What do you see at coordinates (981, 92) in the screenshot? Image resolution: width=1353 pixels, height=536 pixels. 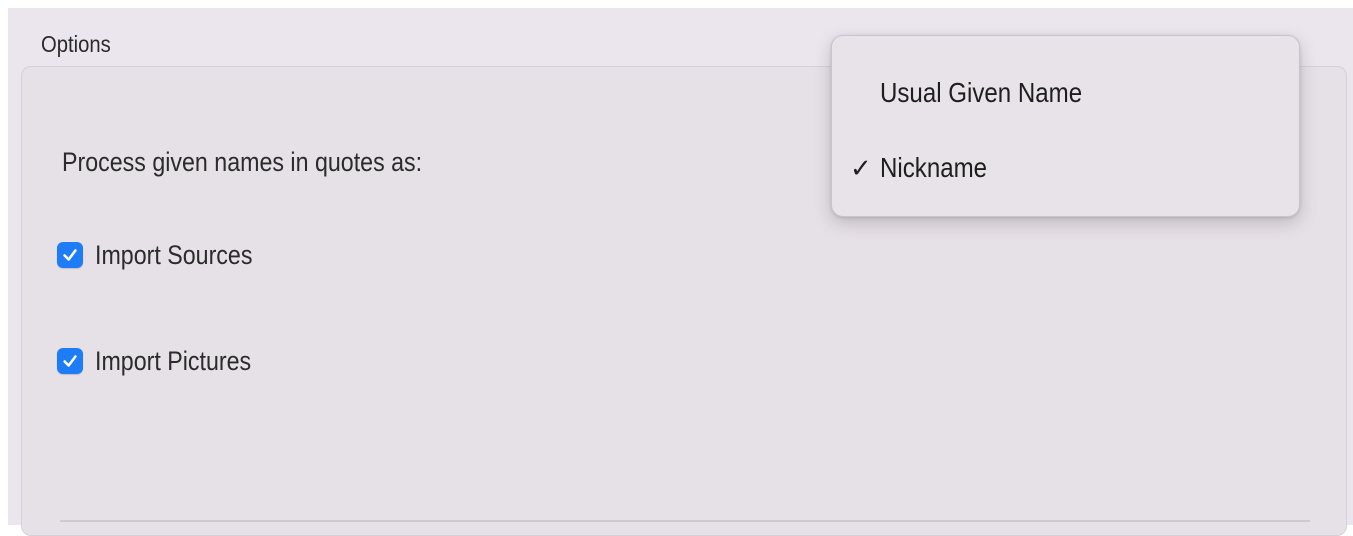 I see `menu-item-label: Usual Given Name` at bounding box center [981, 92].